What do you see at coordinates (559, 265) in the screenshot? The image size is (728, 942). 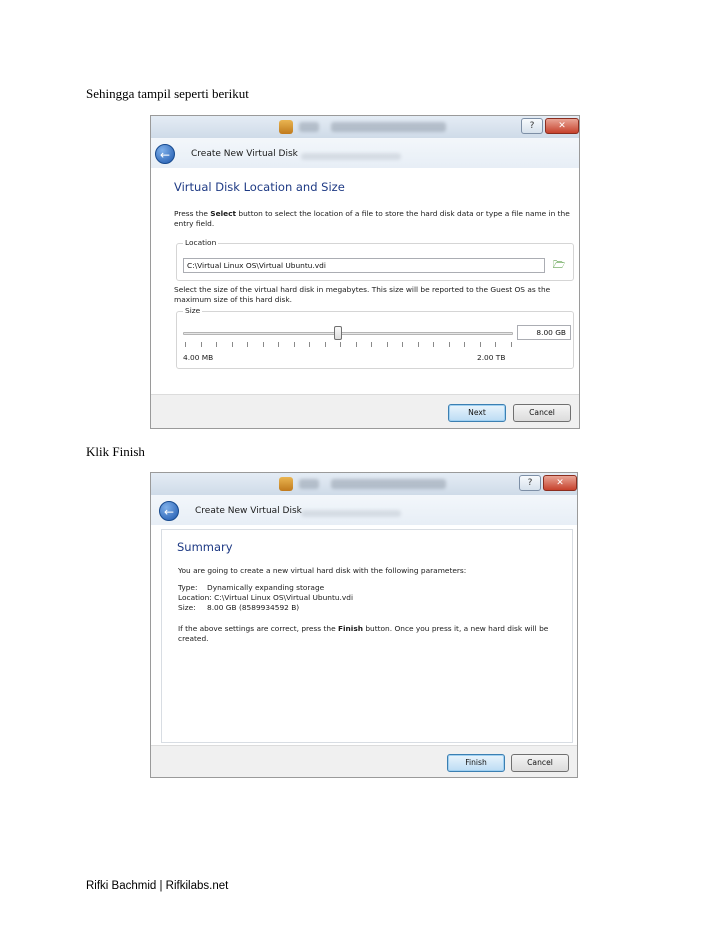 I see `folder-select-icon: 🗁` at bounding box center [559, 265].